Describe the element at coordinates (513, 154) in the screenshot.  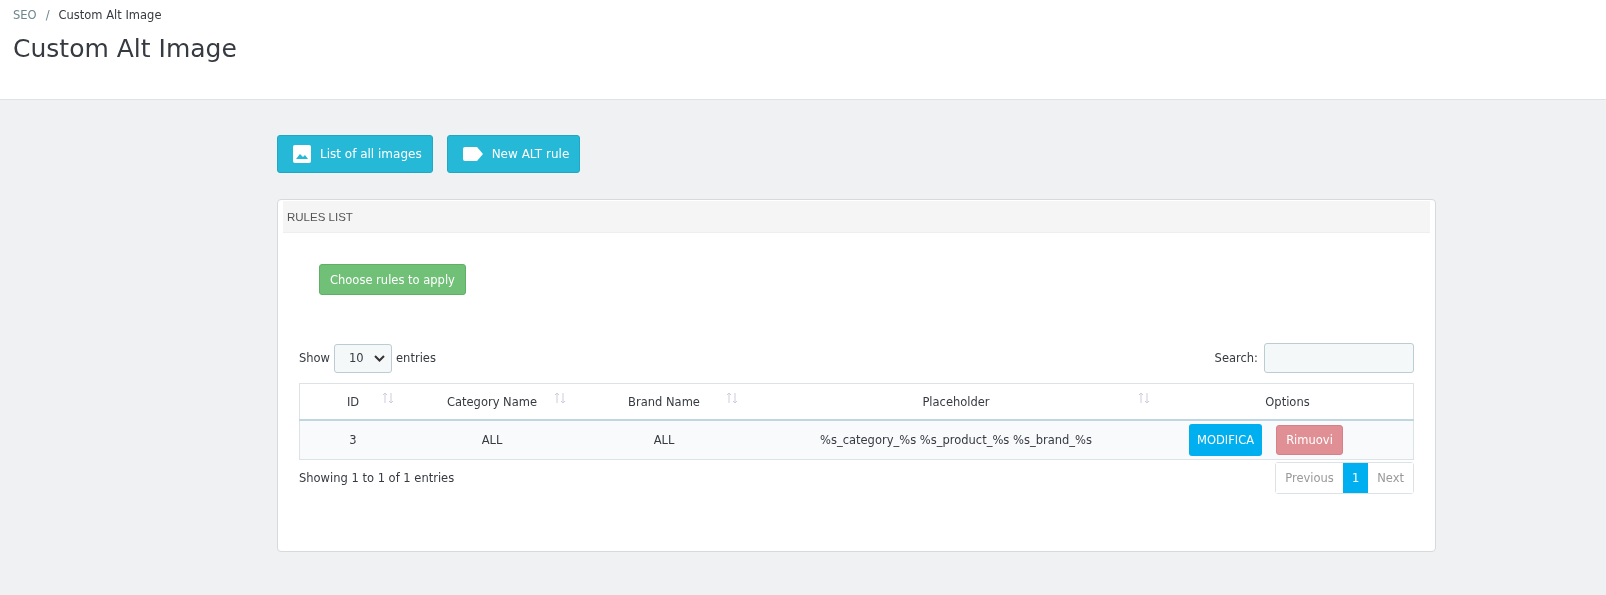
I see `new-rule-button: New ALT rule` at that location.